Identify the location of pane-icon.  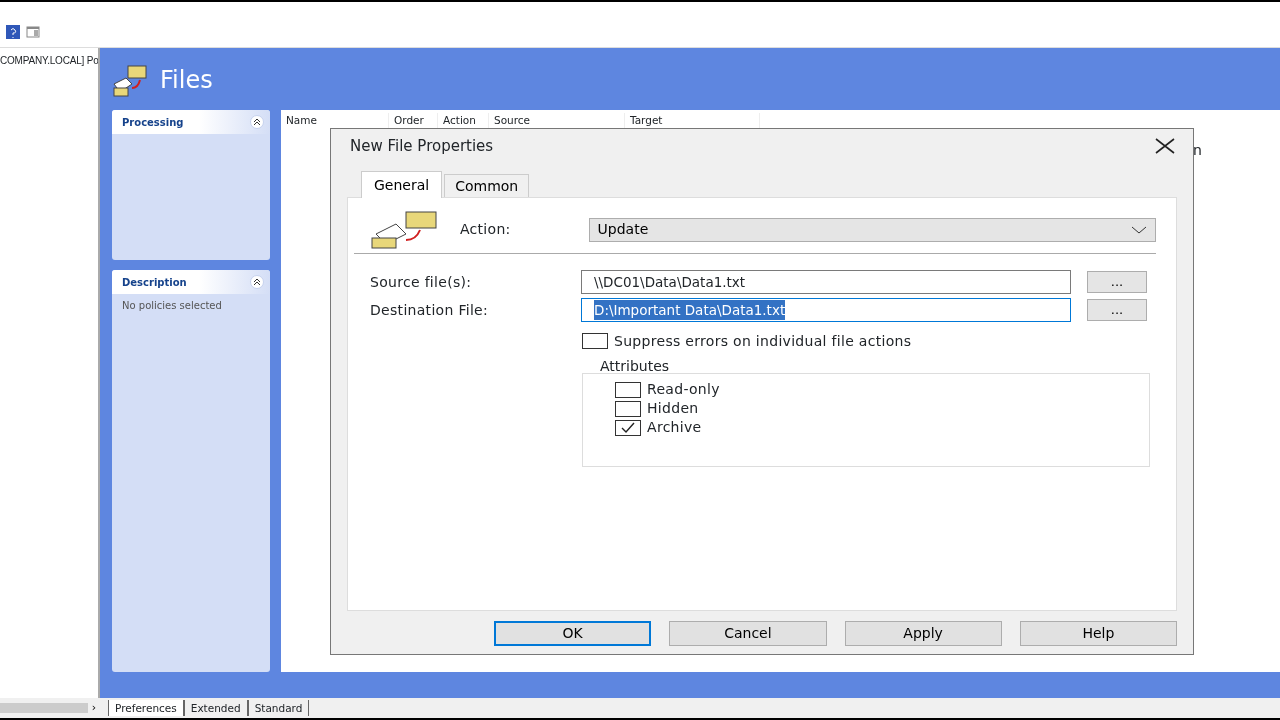
(33, 31).